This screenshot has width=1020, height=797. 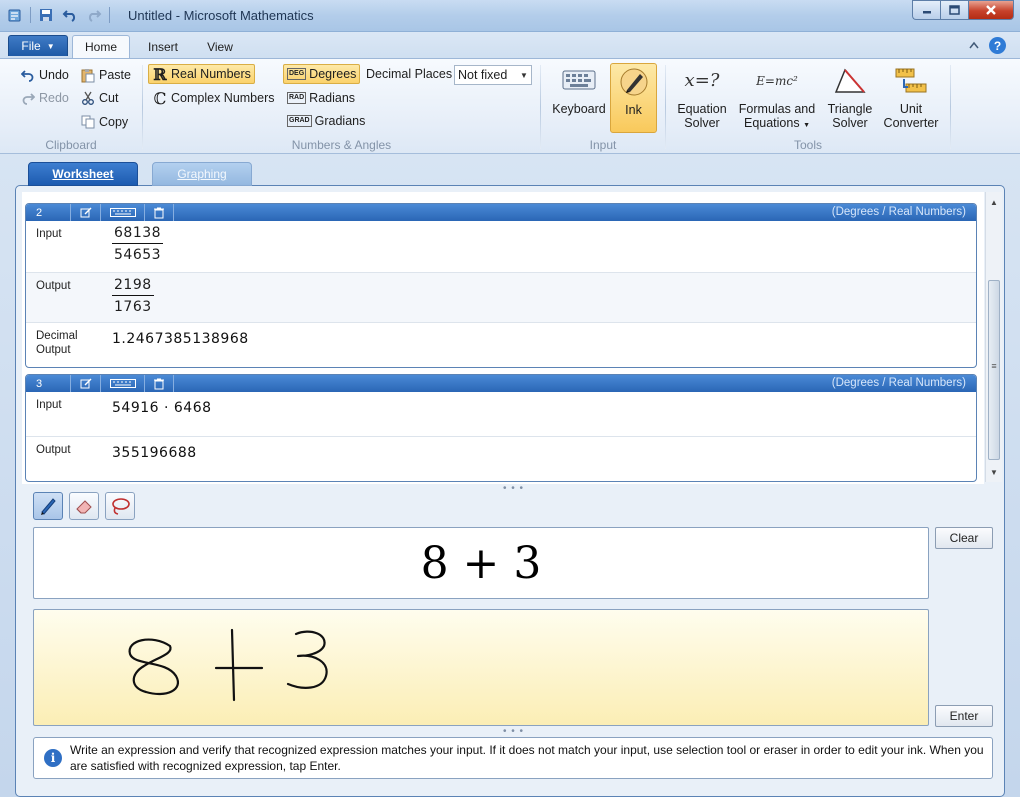 I want to click on eraser-tool-button, so click(x=84, y=506).